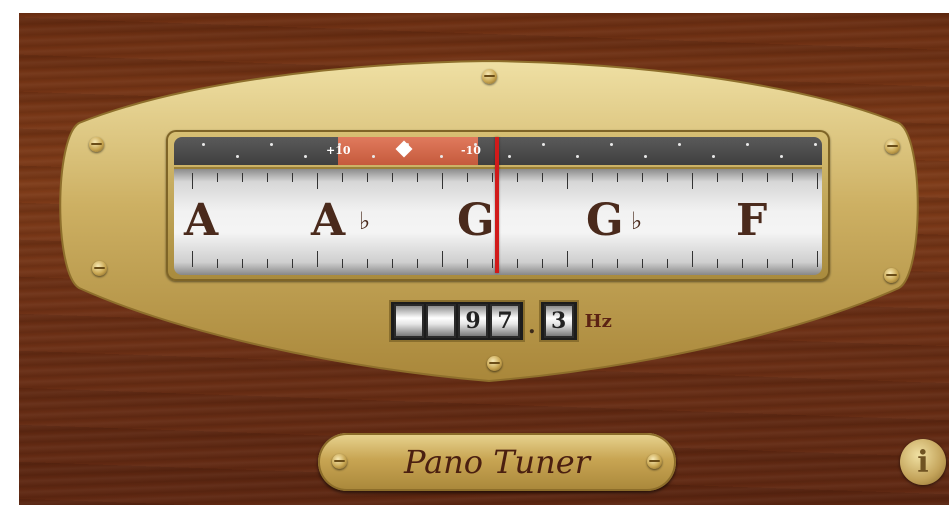 The image size is (949, 505). I want to click on frequency-unit: Hz, so click(598, 321).